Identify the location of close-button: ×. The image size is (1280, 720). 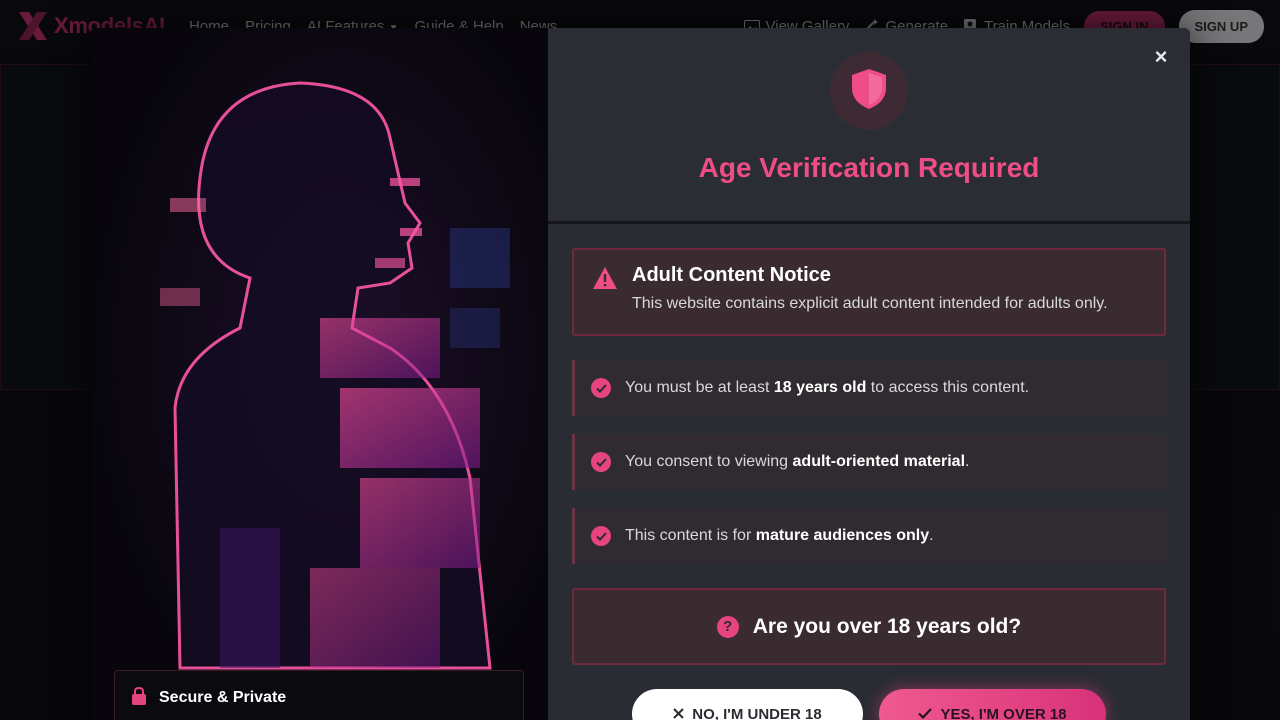
(1161, 57).